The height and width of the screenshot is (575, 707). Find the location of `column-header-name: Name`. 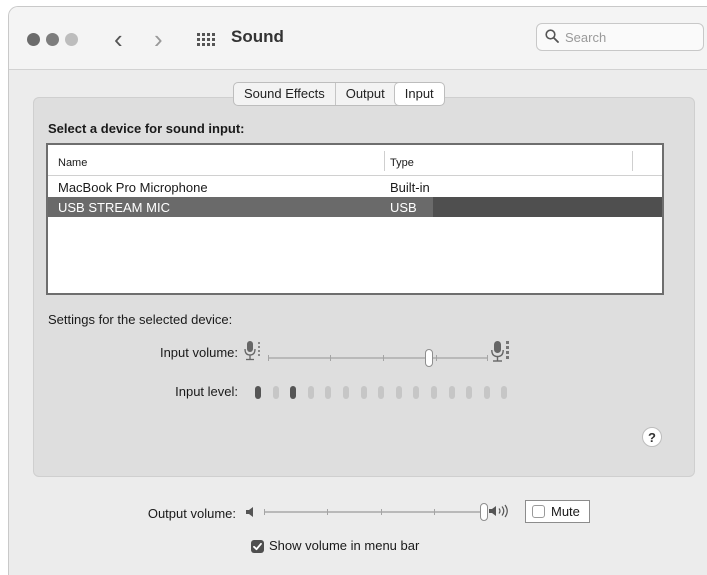

column-header-name: Name is located at coordinates (72, 163).